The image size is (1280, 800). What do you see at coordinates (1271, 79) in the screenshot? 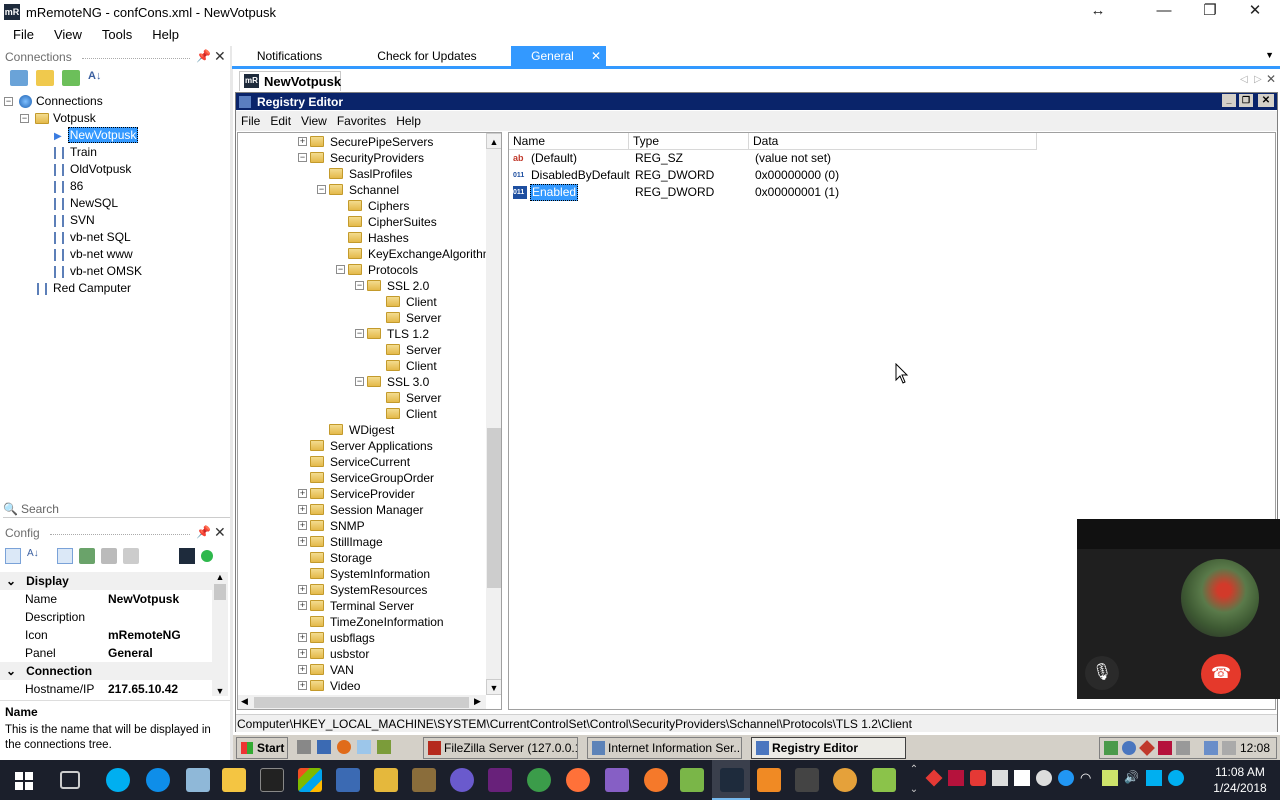
I see `tab-close-icon: ✕` at bounding box center [1271, 79].